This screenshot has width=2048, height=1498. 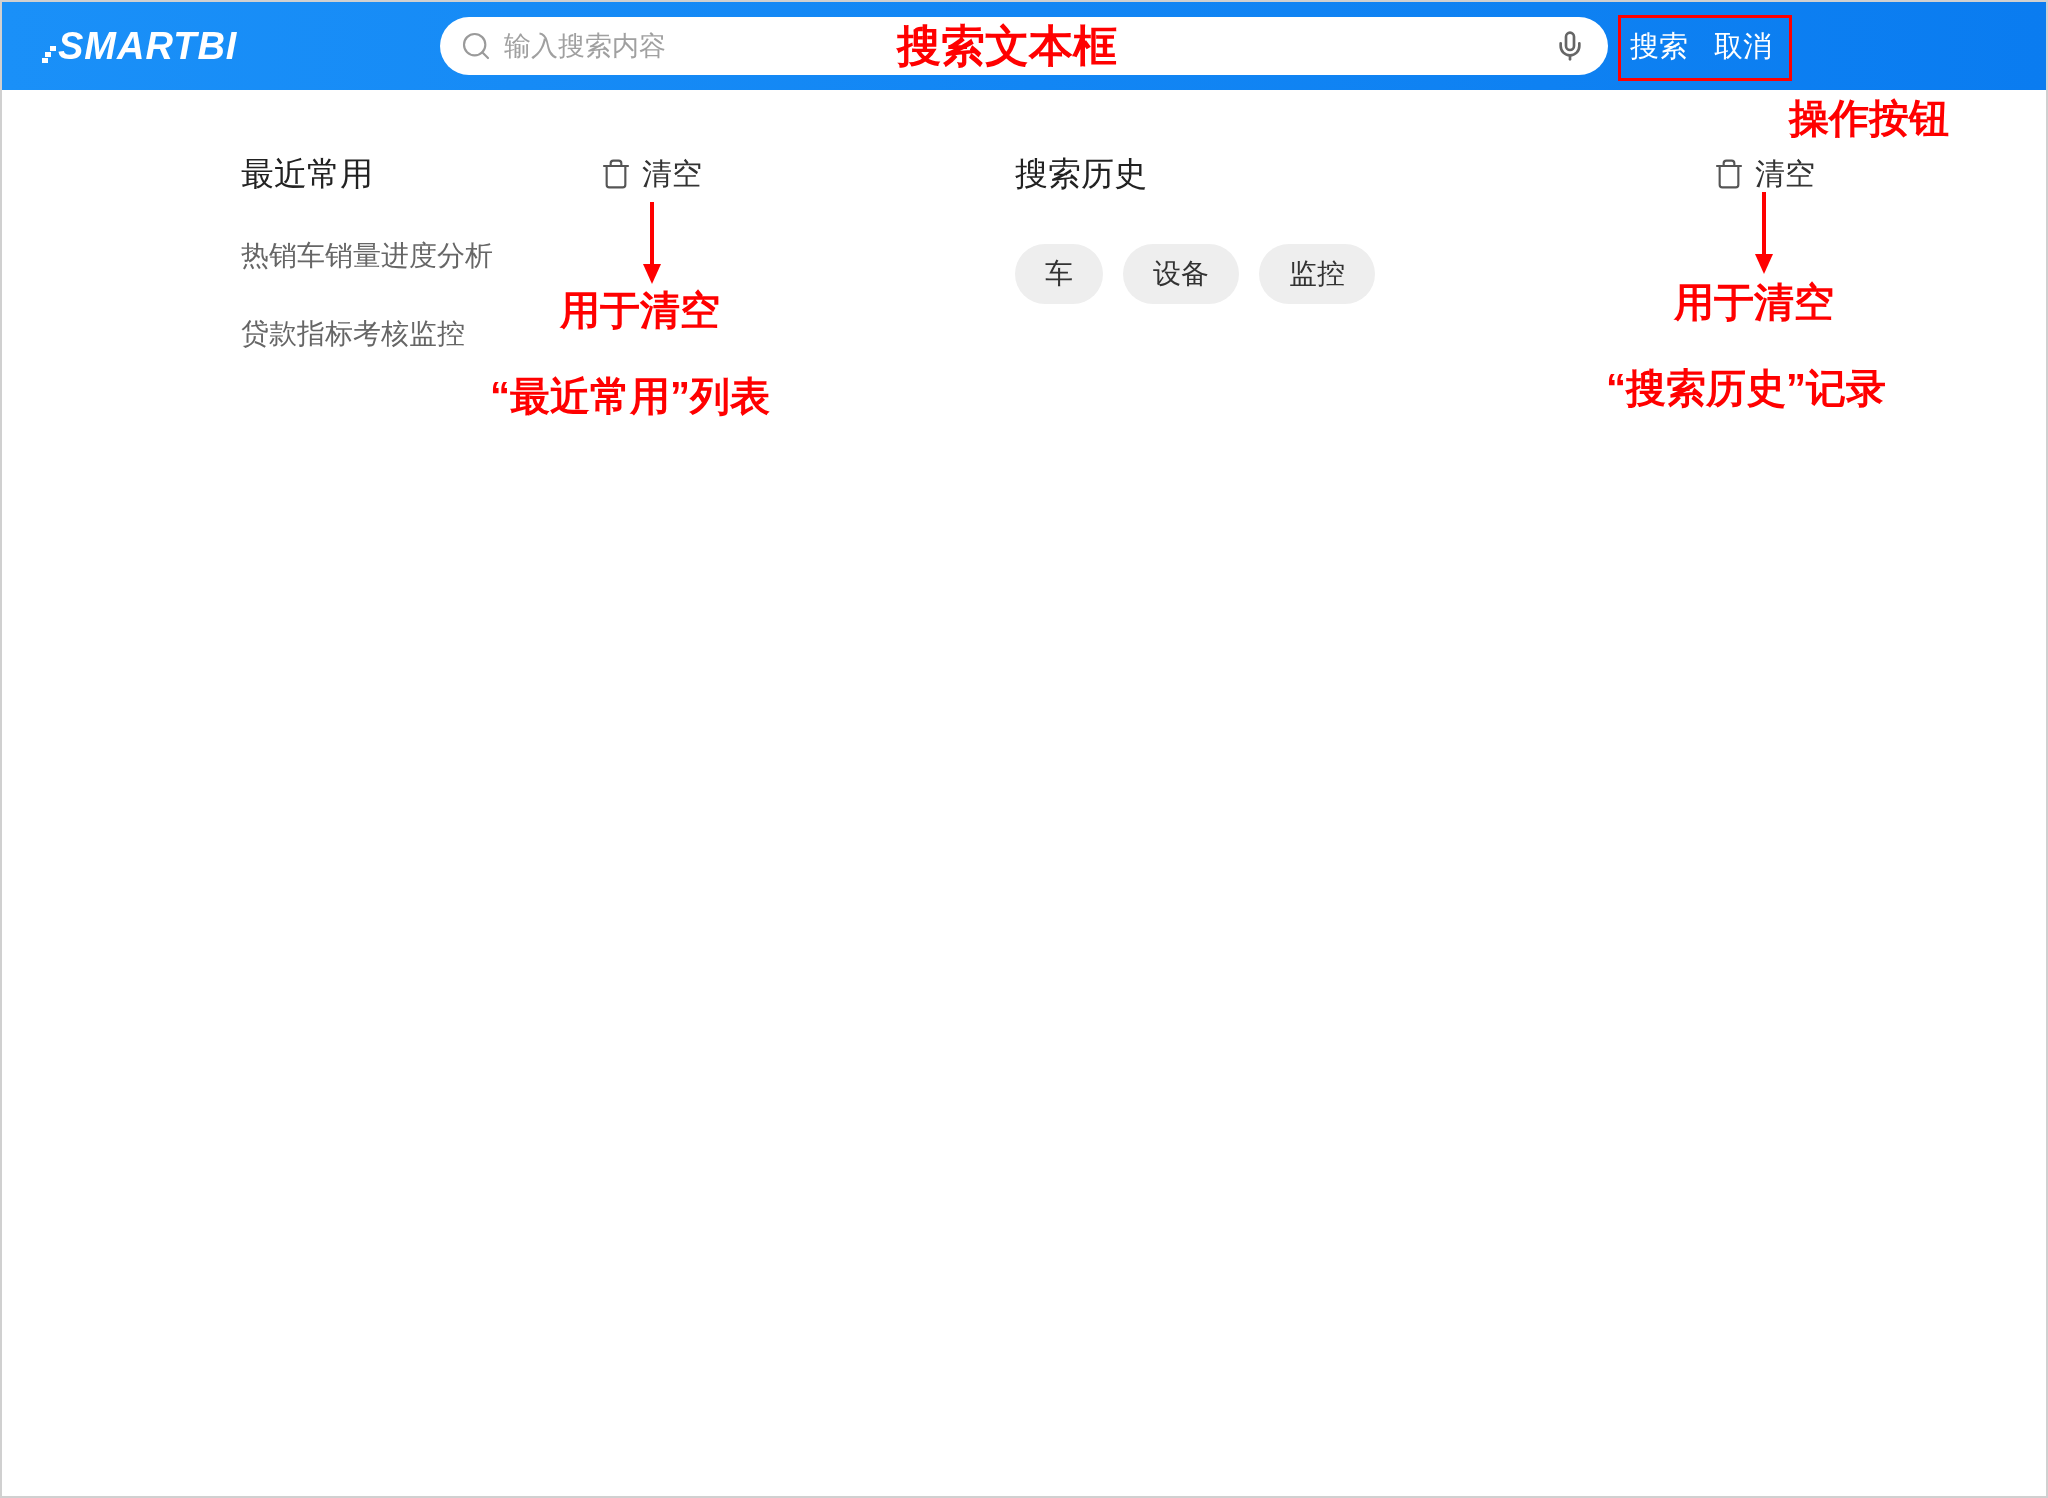 What do you see at coordinates (1659, 46) in the screenshot?
I see `header-button: 搜索` at bounding box center [1659, 46].